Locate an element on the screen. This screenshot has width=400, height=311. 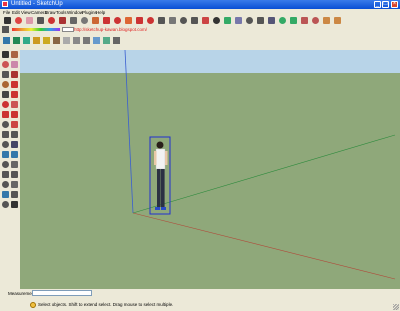
menu-file: File is located at coordinates (6, 12).